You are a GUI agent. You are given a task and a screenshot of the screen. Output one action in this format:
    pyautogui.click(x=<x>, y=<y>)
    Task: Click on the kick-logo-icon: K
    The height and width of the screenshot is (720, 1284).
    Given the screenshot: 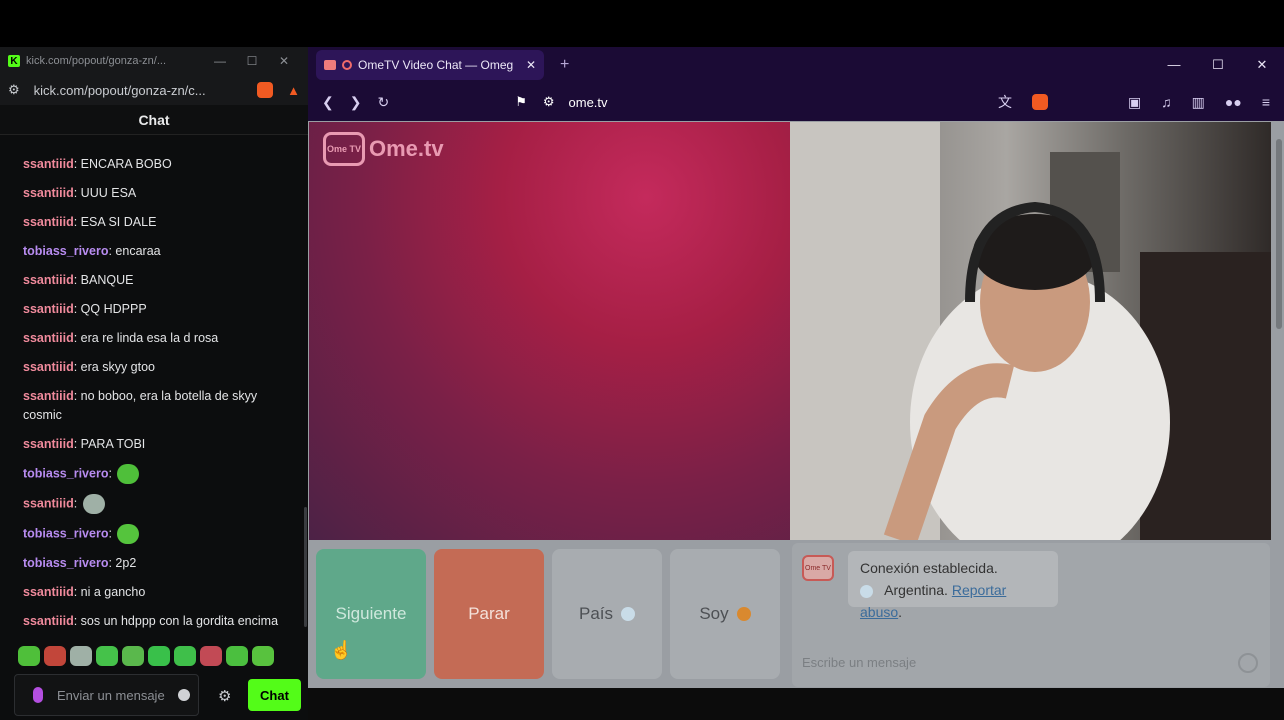 What is the action you would take?
    pyautogui.click(x=14, y=61)
    